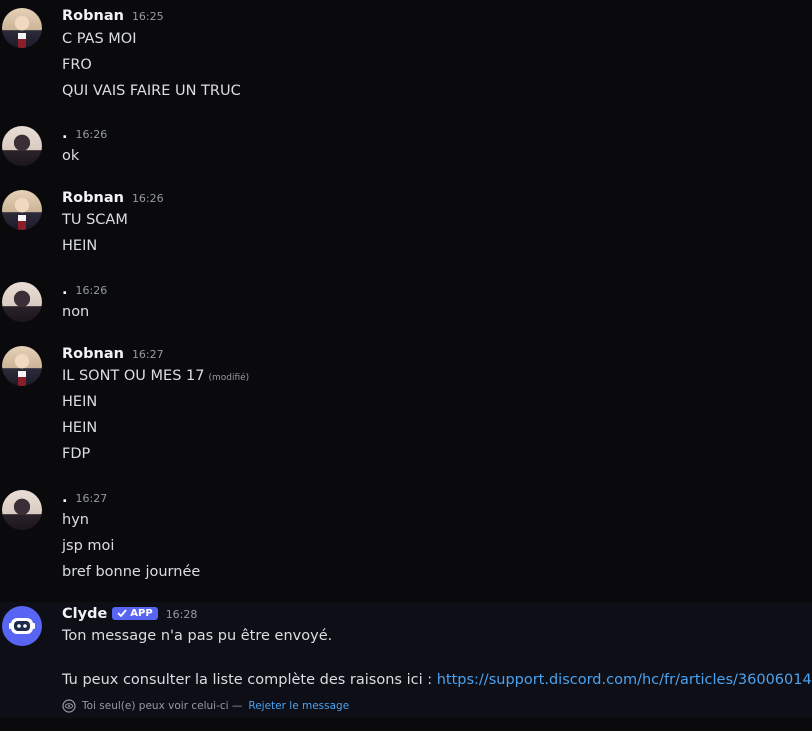  I want to click on message-text: jsp moi, so click(88, 546).